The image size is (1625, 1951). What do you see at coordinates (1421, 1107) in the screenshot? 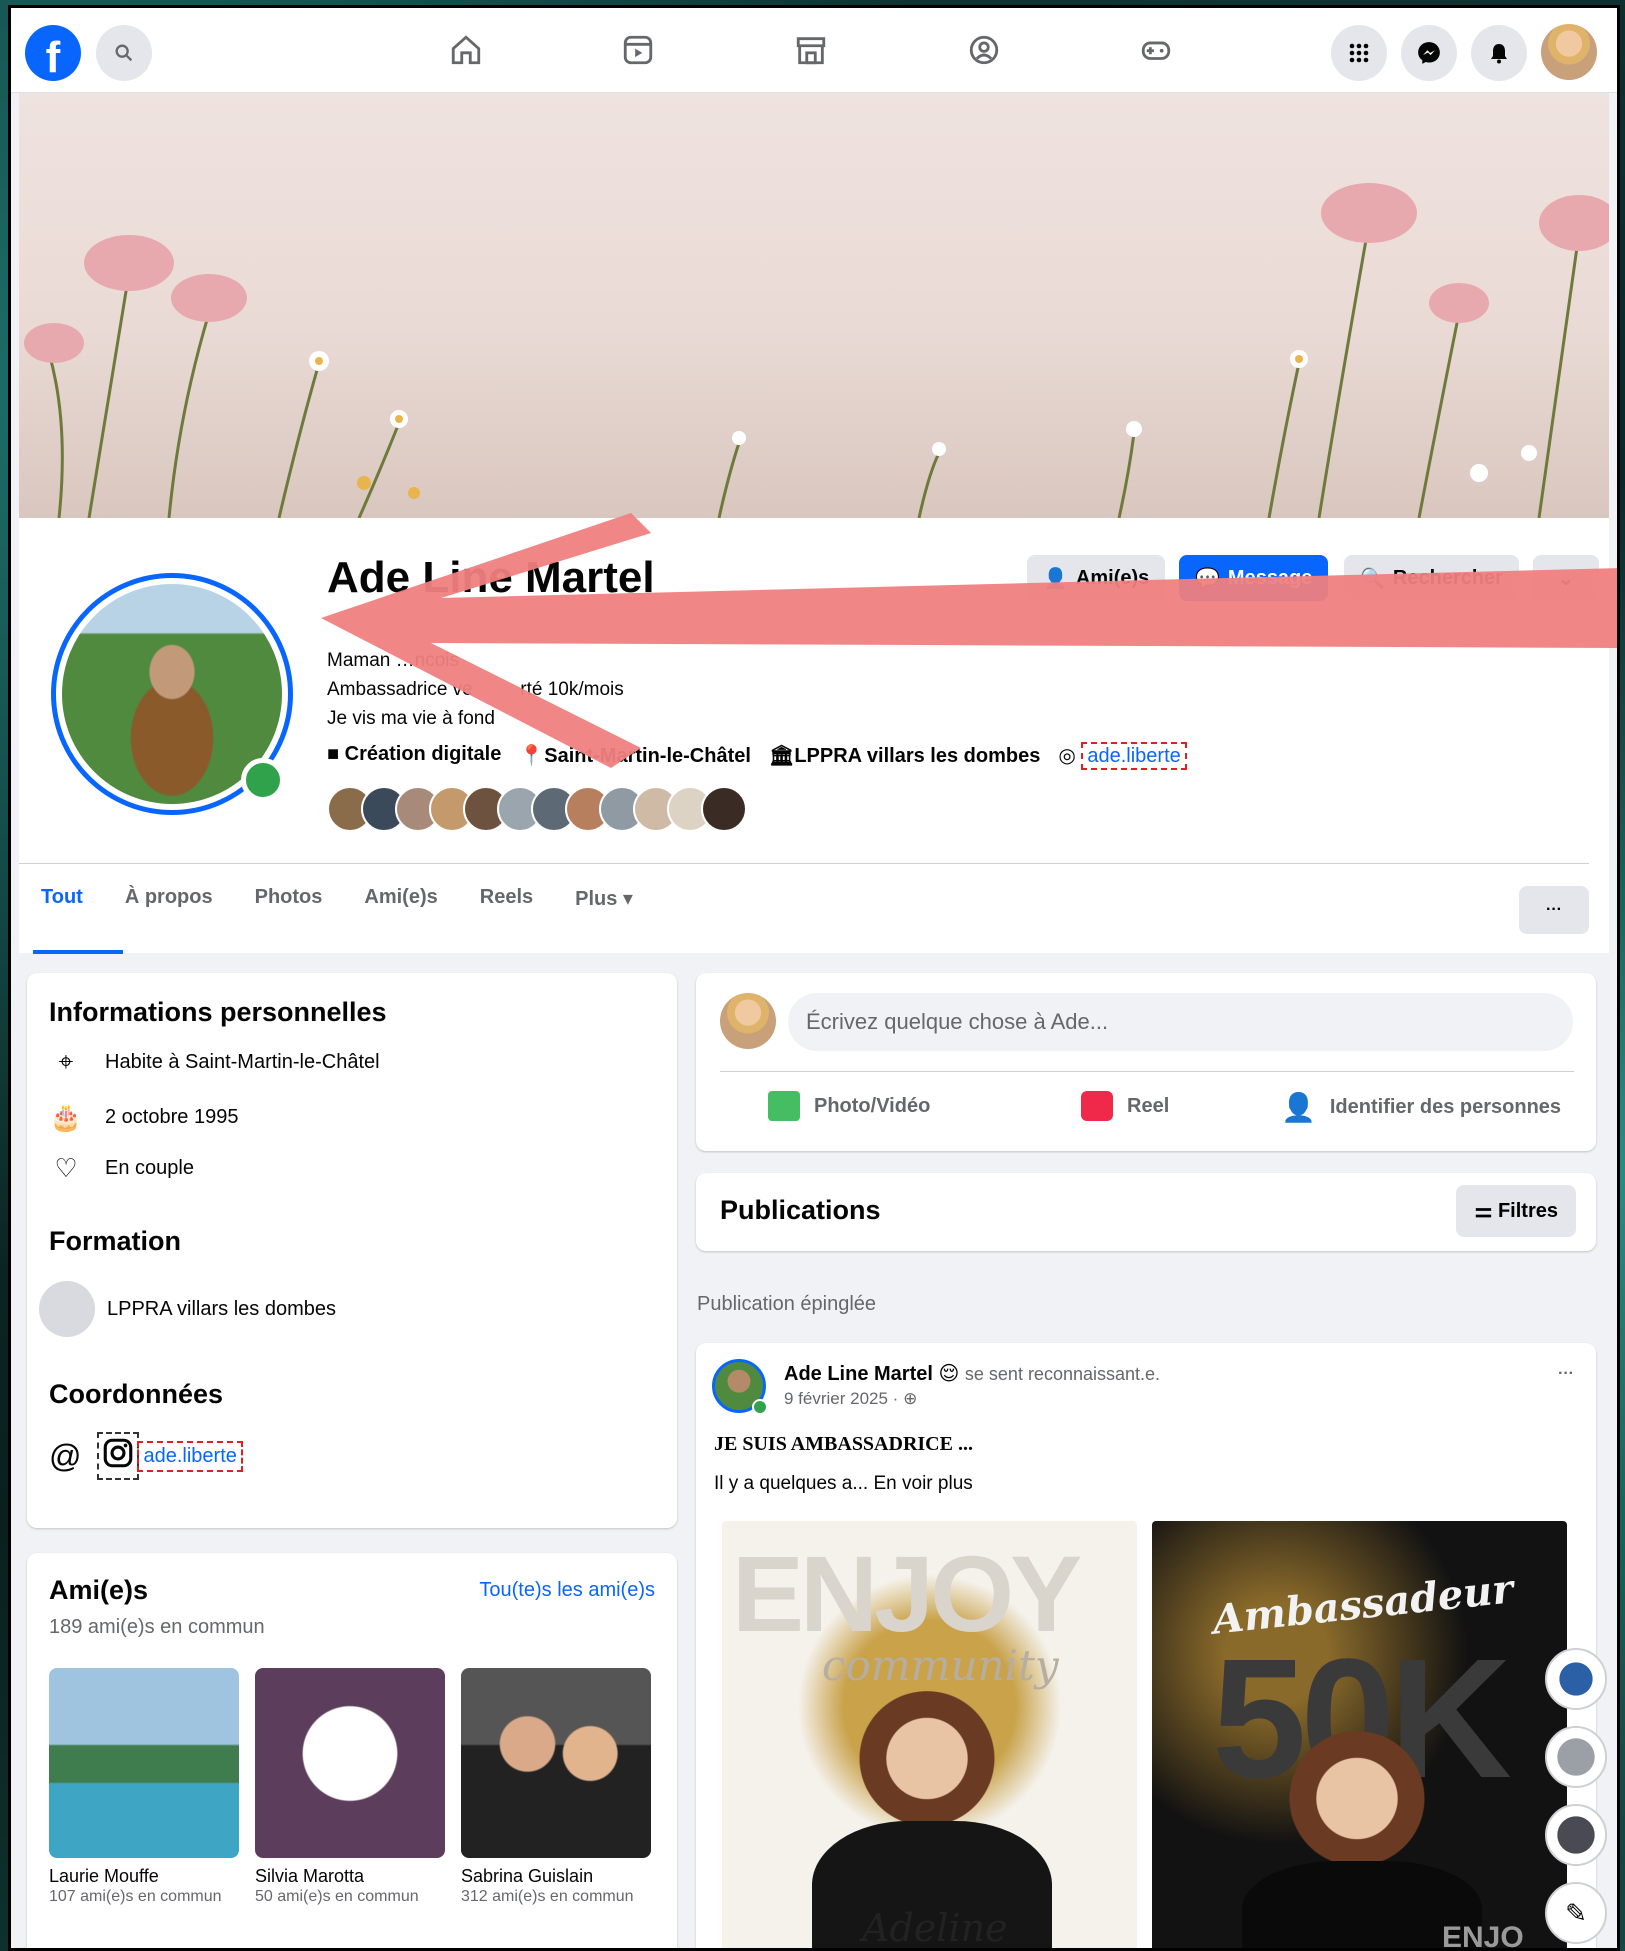
I see `tag-people-button: 👤 Identifier des personnes` at bounding box center [1421, 1107].